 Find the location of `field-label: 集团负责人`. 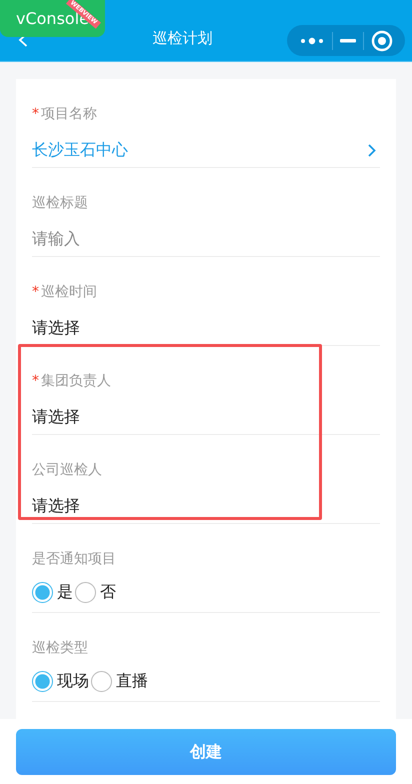

field-label: 集团负责人 is located at coordinates (76, 381).